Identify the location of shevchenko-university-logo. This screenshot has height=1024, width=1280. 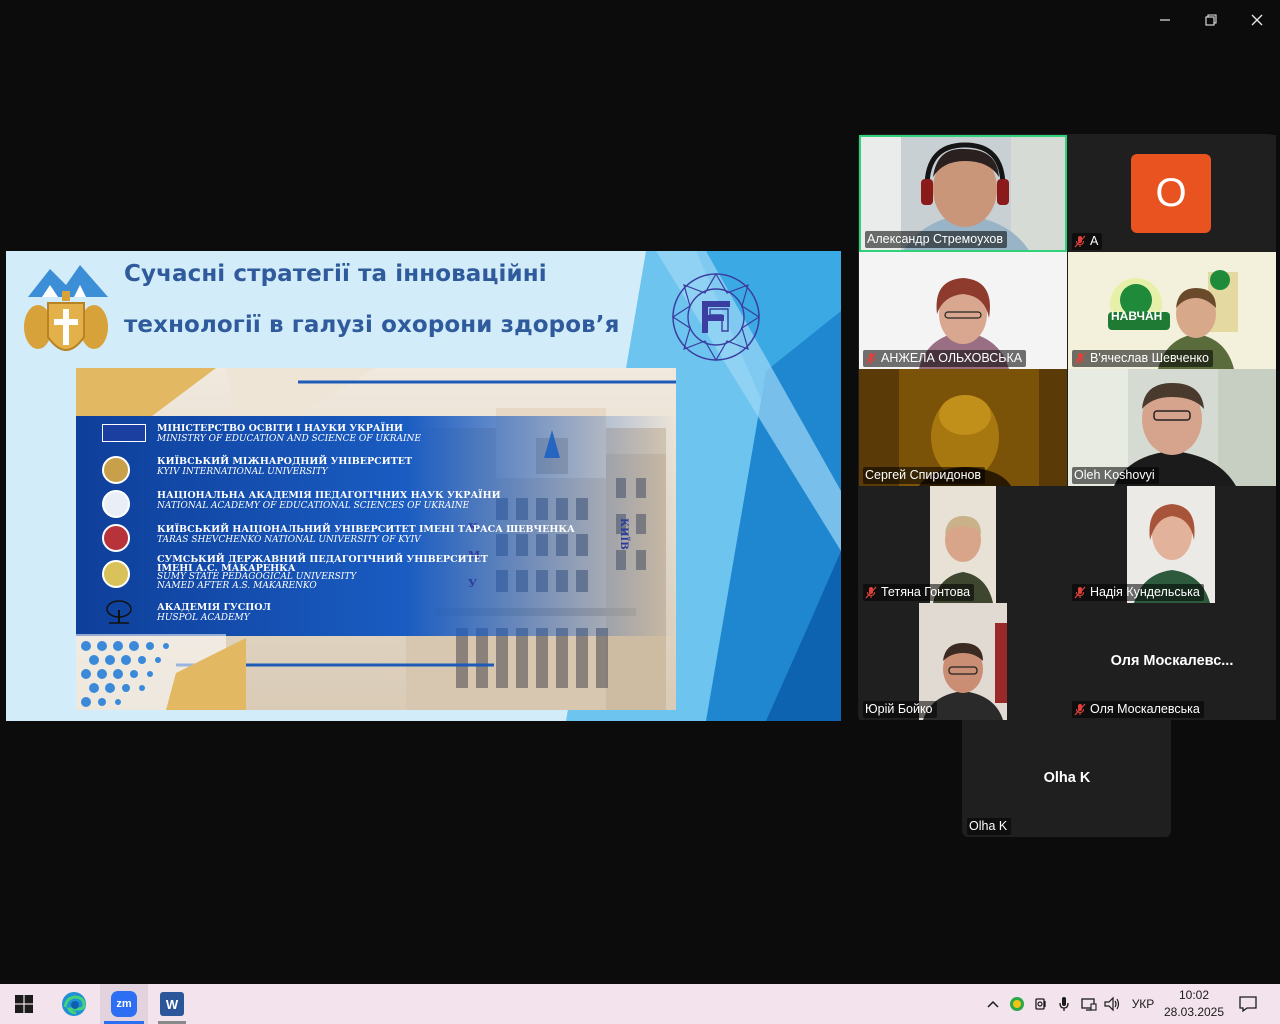
(116, 538).